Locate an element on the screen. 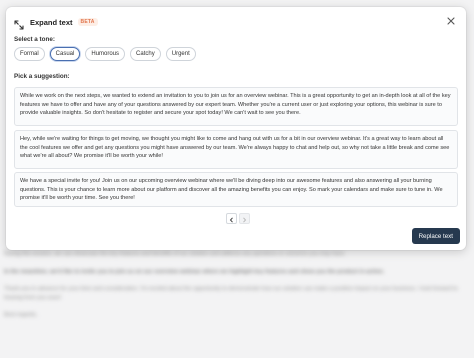  close-button is located at coordinates (451, 21).